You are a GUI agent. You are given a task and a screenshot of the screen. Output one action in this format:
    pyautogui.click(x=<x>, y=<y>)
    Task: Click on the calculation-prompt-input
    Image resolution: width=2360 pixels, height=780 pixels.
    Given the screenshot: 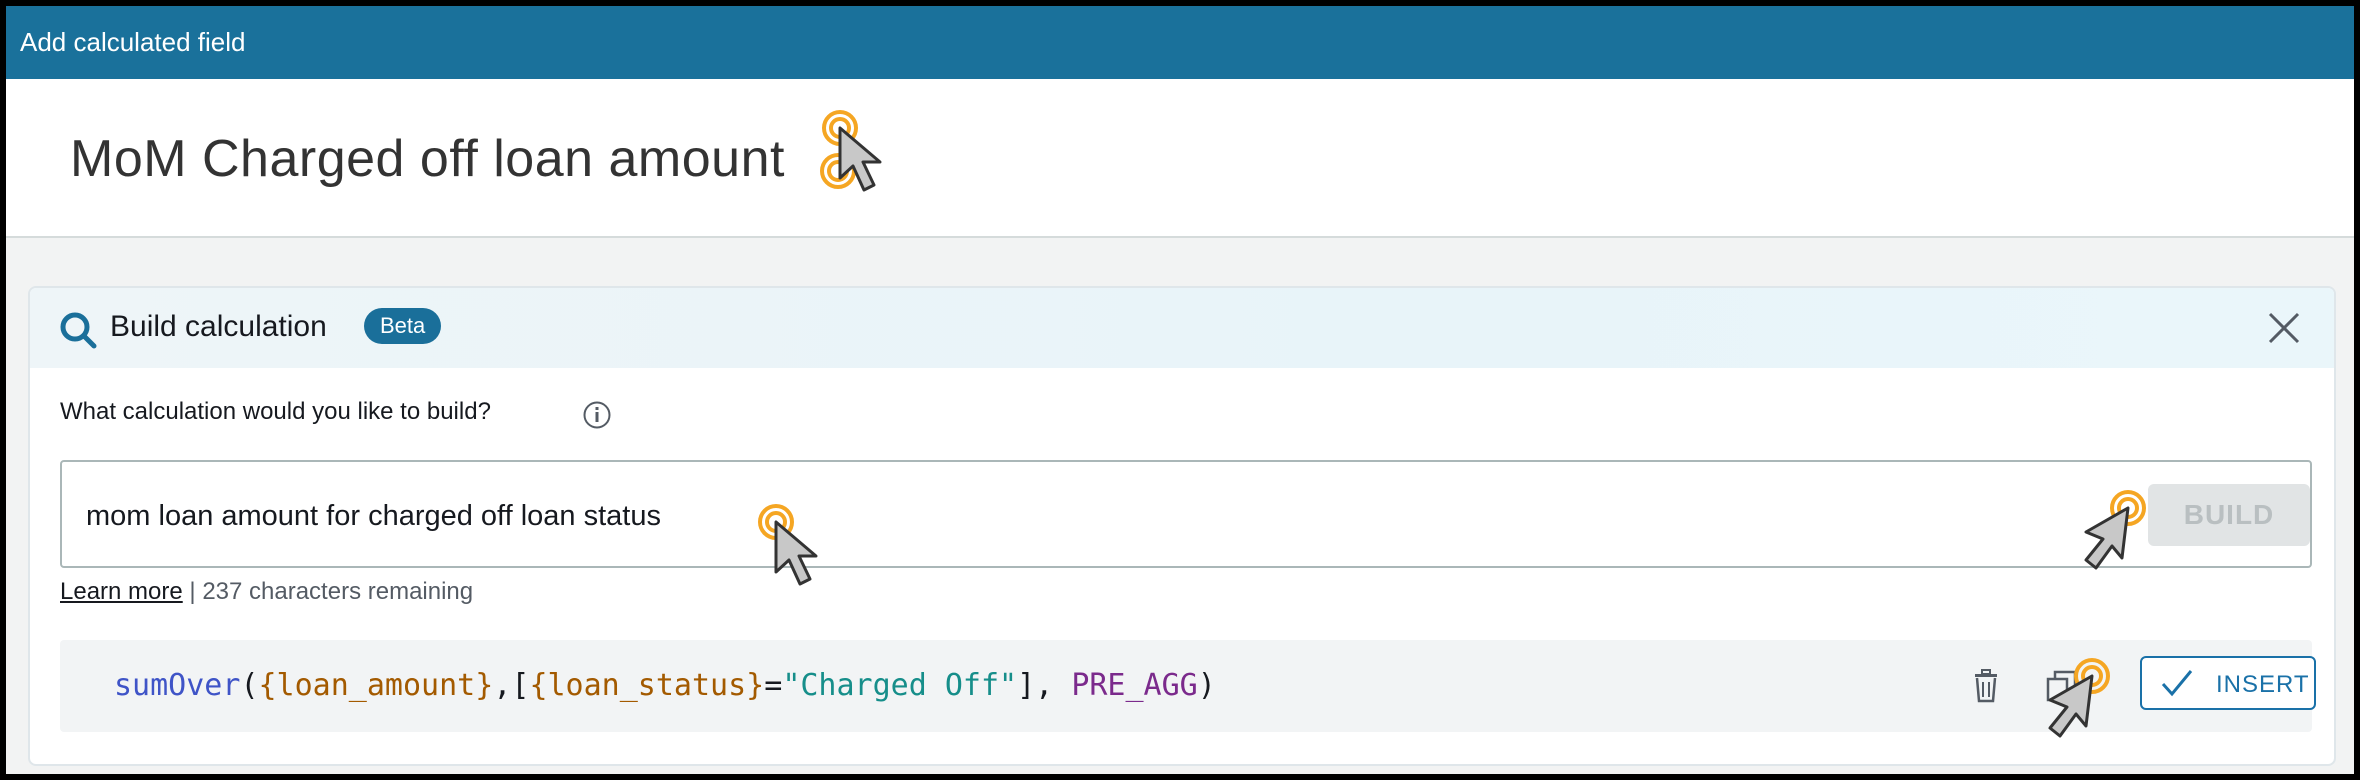 What is the action you would take?
    pyautogui.click(x=1036, y=516)
    